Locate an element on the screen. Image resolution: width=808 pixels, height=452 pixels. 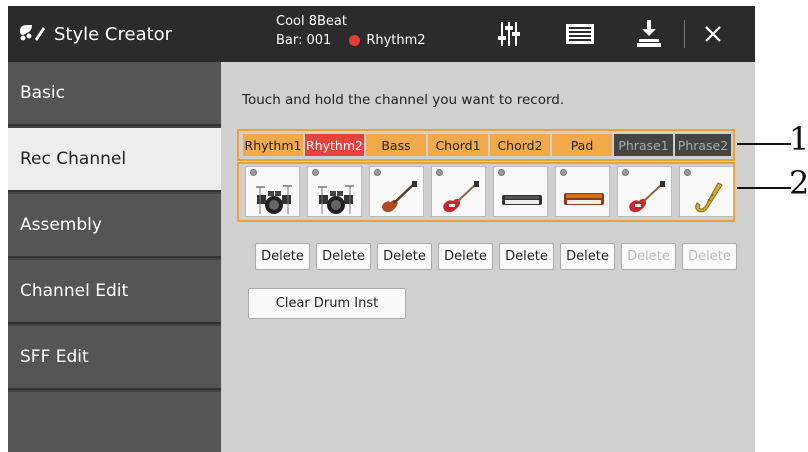
channel-button-phrase1: Phrase1 is located at coordinates (643, 145).